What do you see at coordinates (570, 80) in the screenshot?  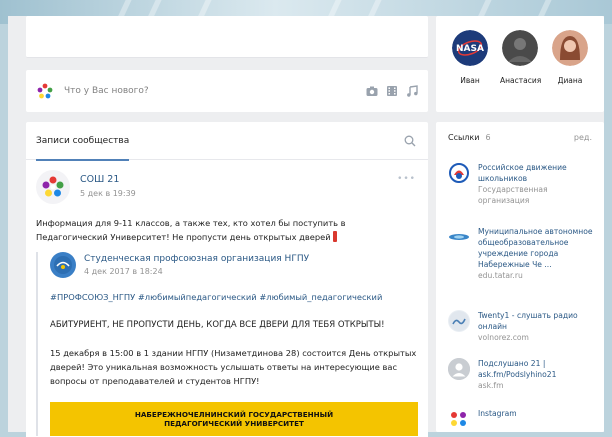 I see `friend-name: Диана` at bounding box center [570, 80].